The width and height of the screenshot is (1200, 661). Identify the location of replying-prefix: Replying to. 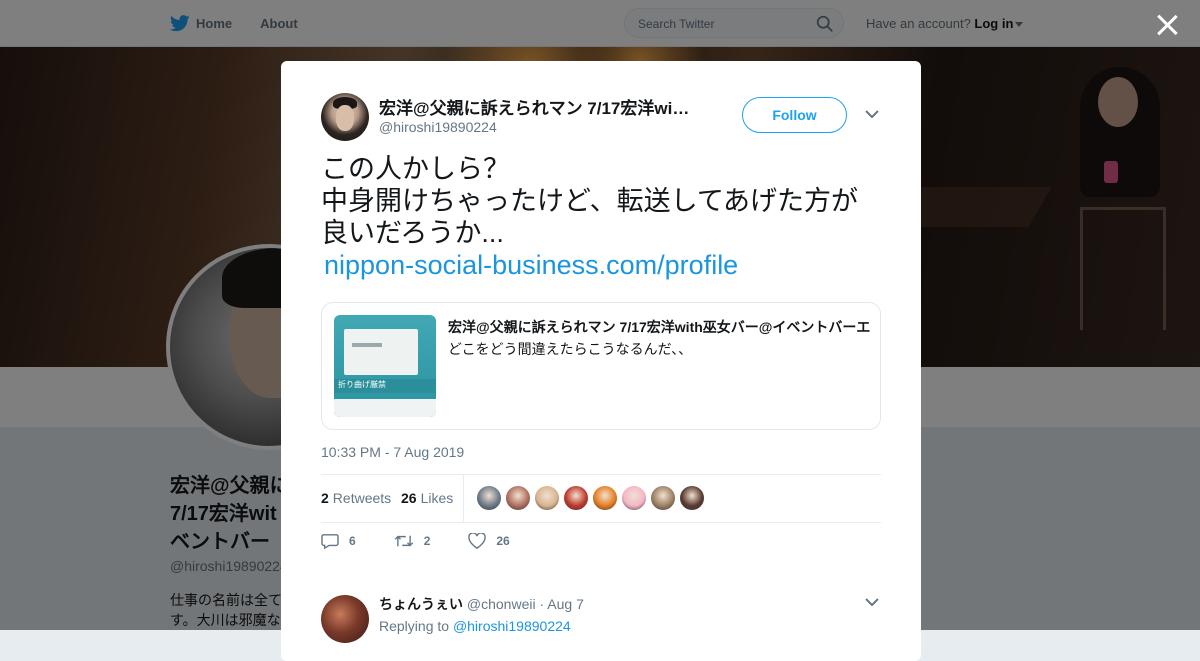
(414, 626).